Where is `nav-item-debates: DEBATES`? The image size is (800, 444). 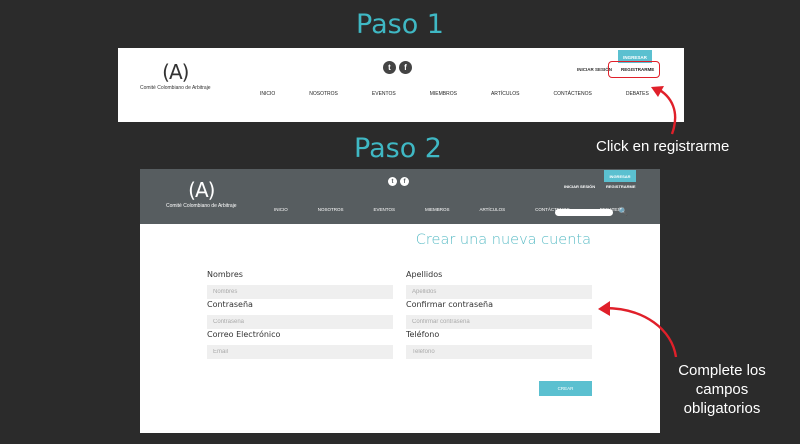 nav-item-debates: DEBATES is located at coordinates (637, 94).